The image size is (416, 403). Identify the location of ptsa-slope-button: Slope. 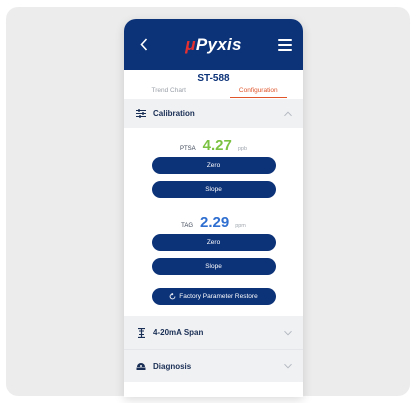
(213, 189).